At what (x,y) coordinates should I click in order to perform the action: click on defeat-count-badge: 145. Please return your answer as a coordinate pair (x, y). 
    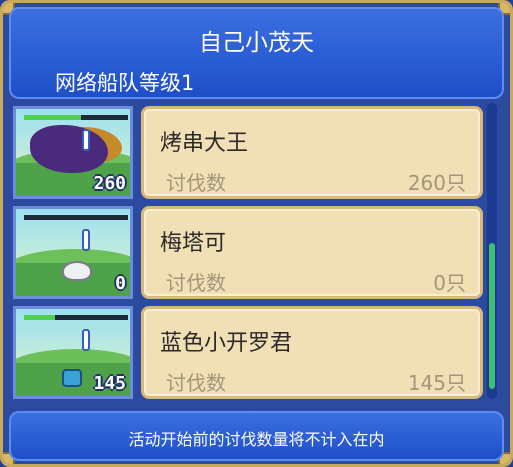
    Looking at the image, I should click on (109, 383).